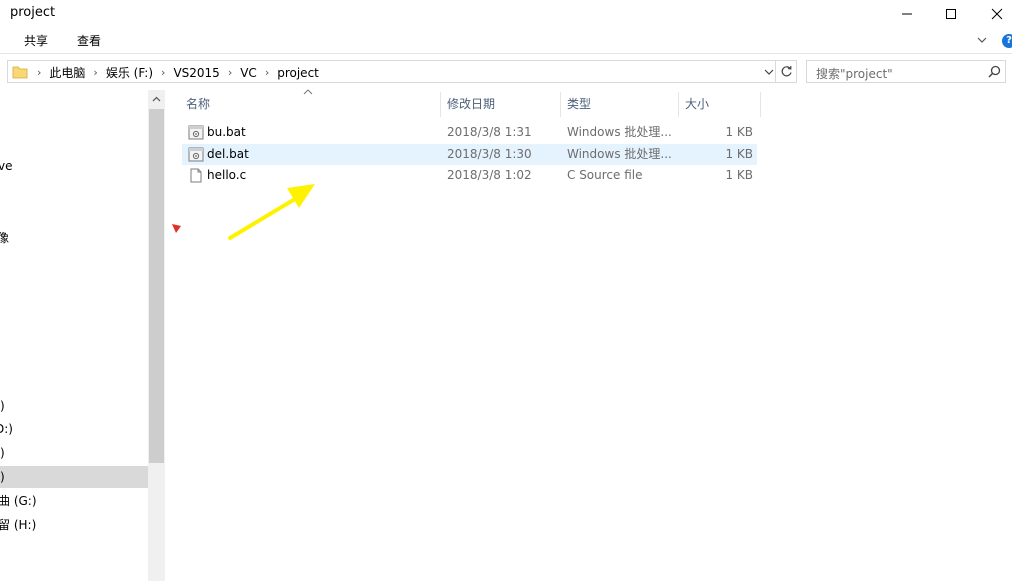  Describe the element at coordinates (982, 40) in the screenshot. I see `expand-ribbon-chevron-icon` at that location.